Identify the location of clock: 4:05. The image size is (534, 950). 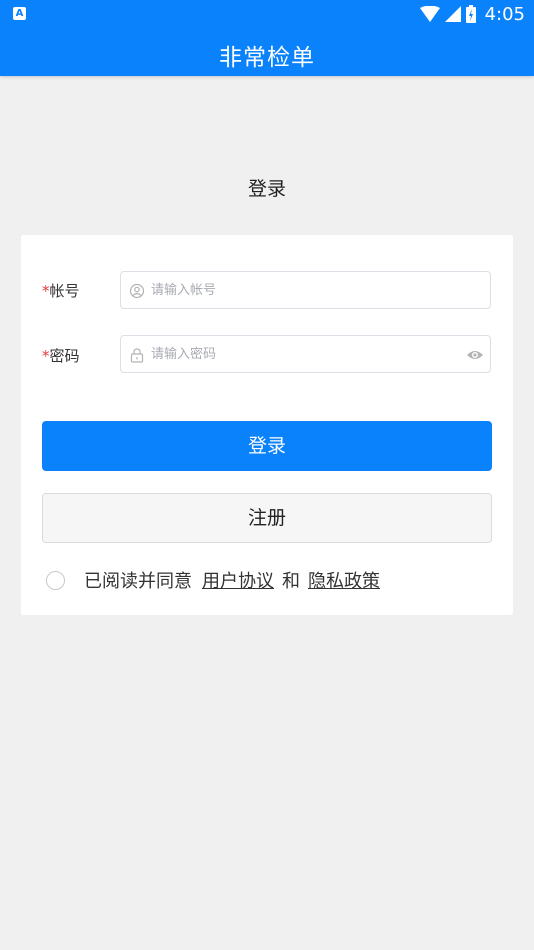
(504, 14).